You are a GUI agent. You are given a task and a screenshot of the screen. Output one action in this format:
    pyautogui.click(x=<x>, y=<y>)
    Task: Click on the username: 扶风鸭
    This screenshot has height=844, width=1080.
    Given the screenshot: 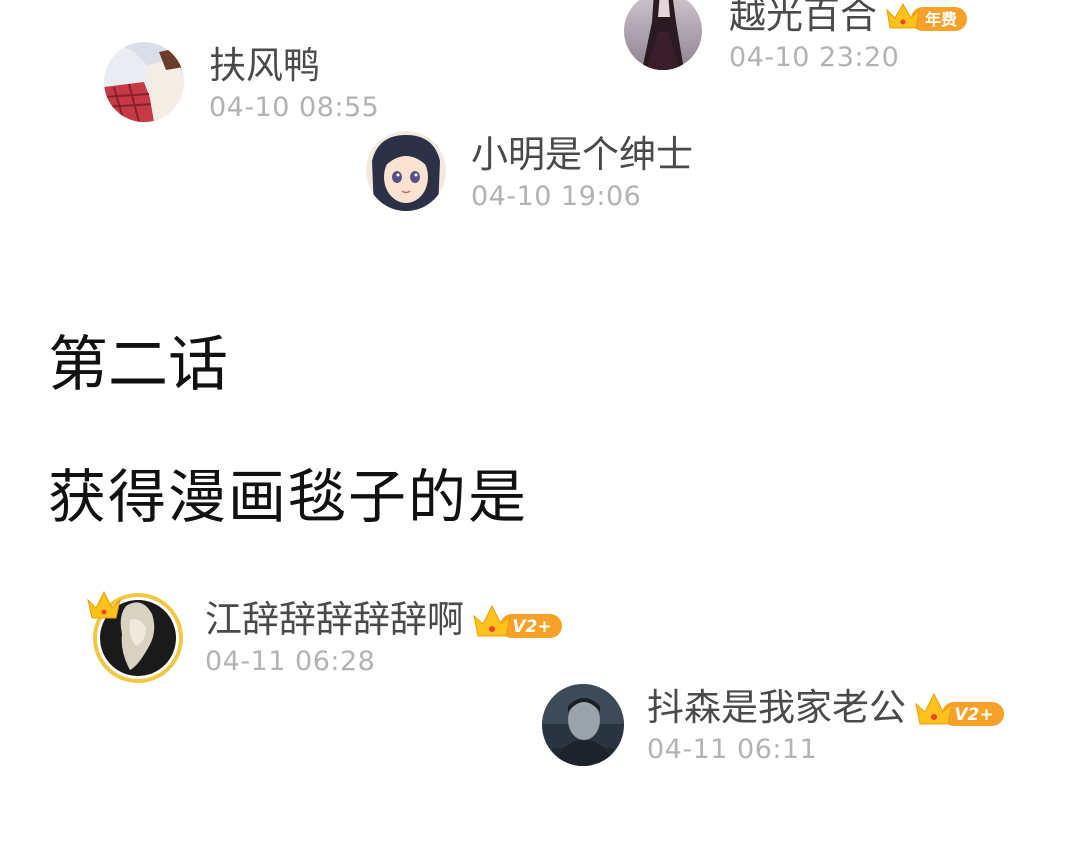 What is the action you would take?
    pyautogui.click(x=264, y=66)
    